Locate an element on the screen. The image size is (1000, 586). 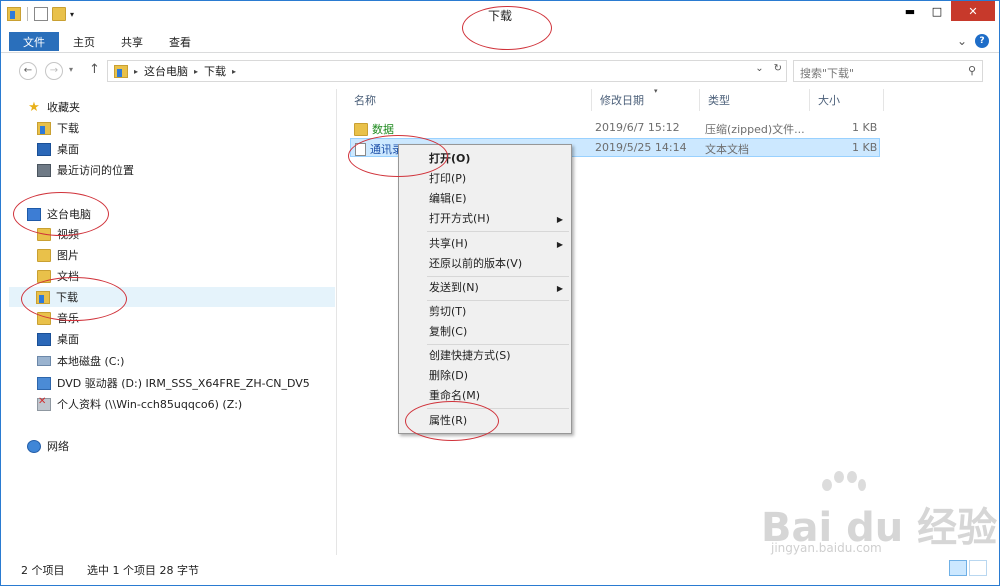
file-name-cell: 数据 is located at coordinates (374, 129).